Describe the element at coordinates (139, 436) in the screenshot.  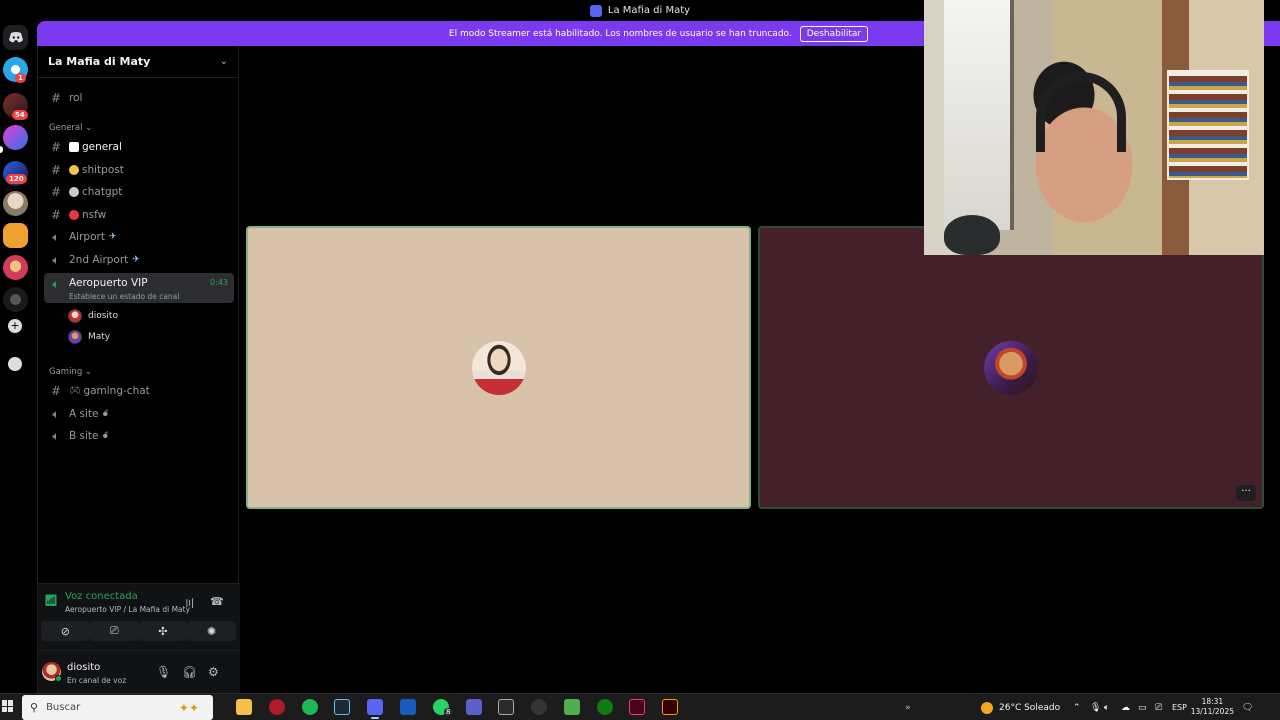
I see `voice-channel-b-site: 🔈︎ B site 💣︎` at that location.